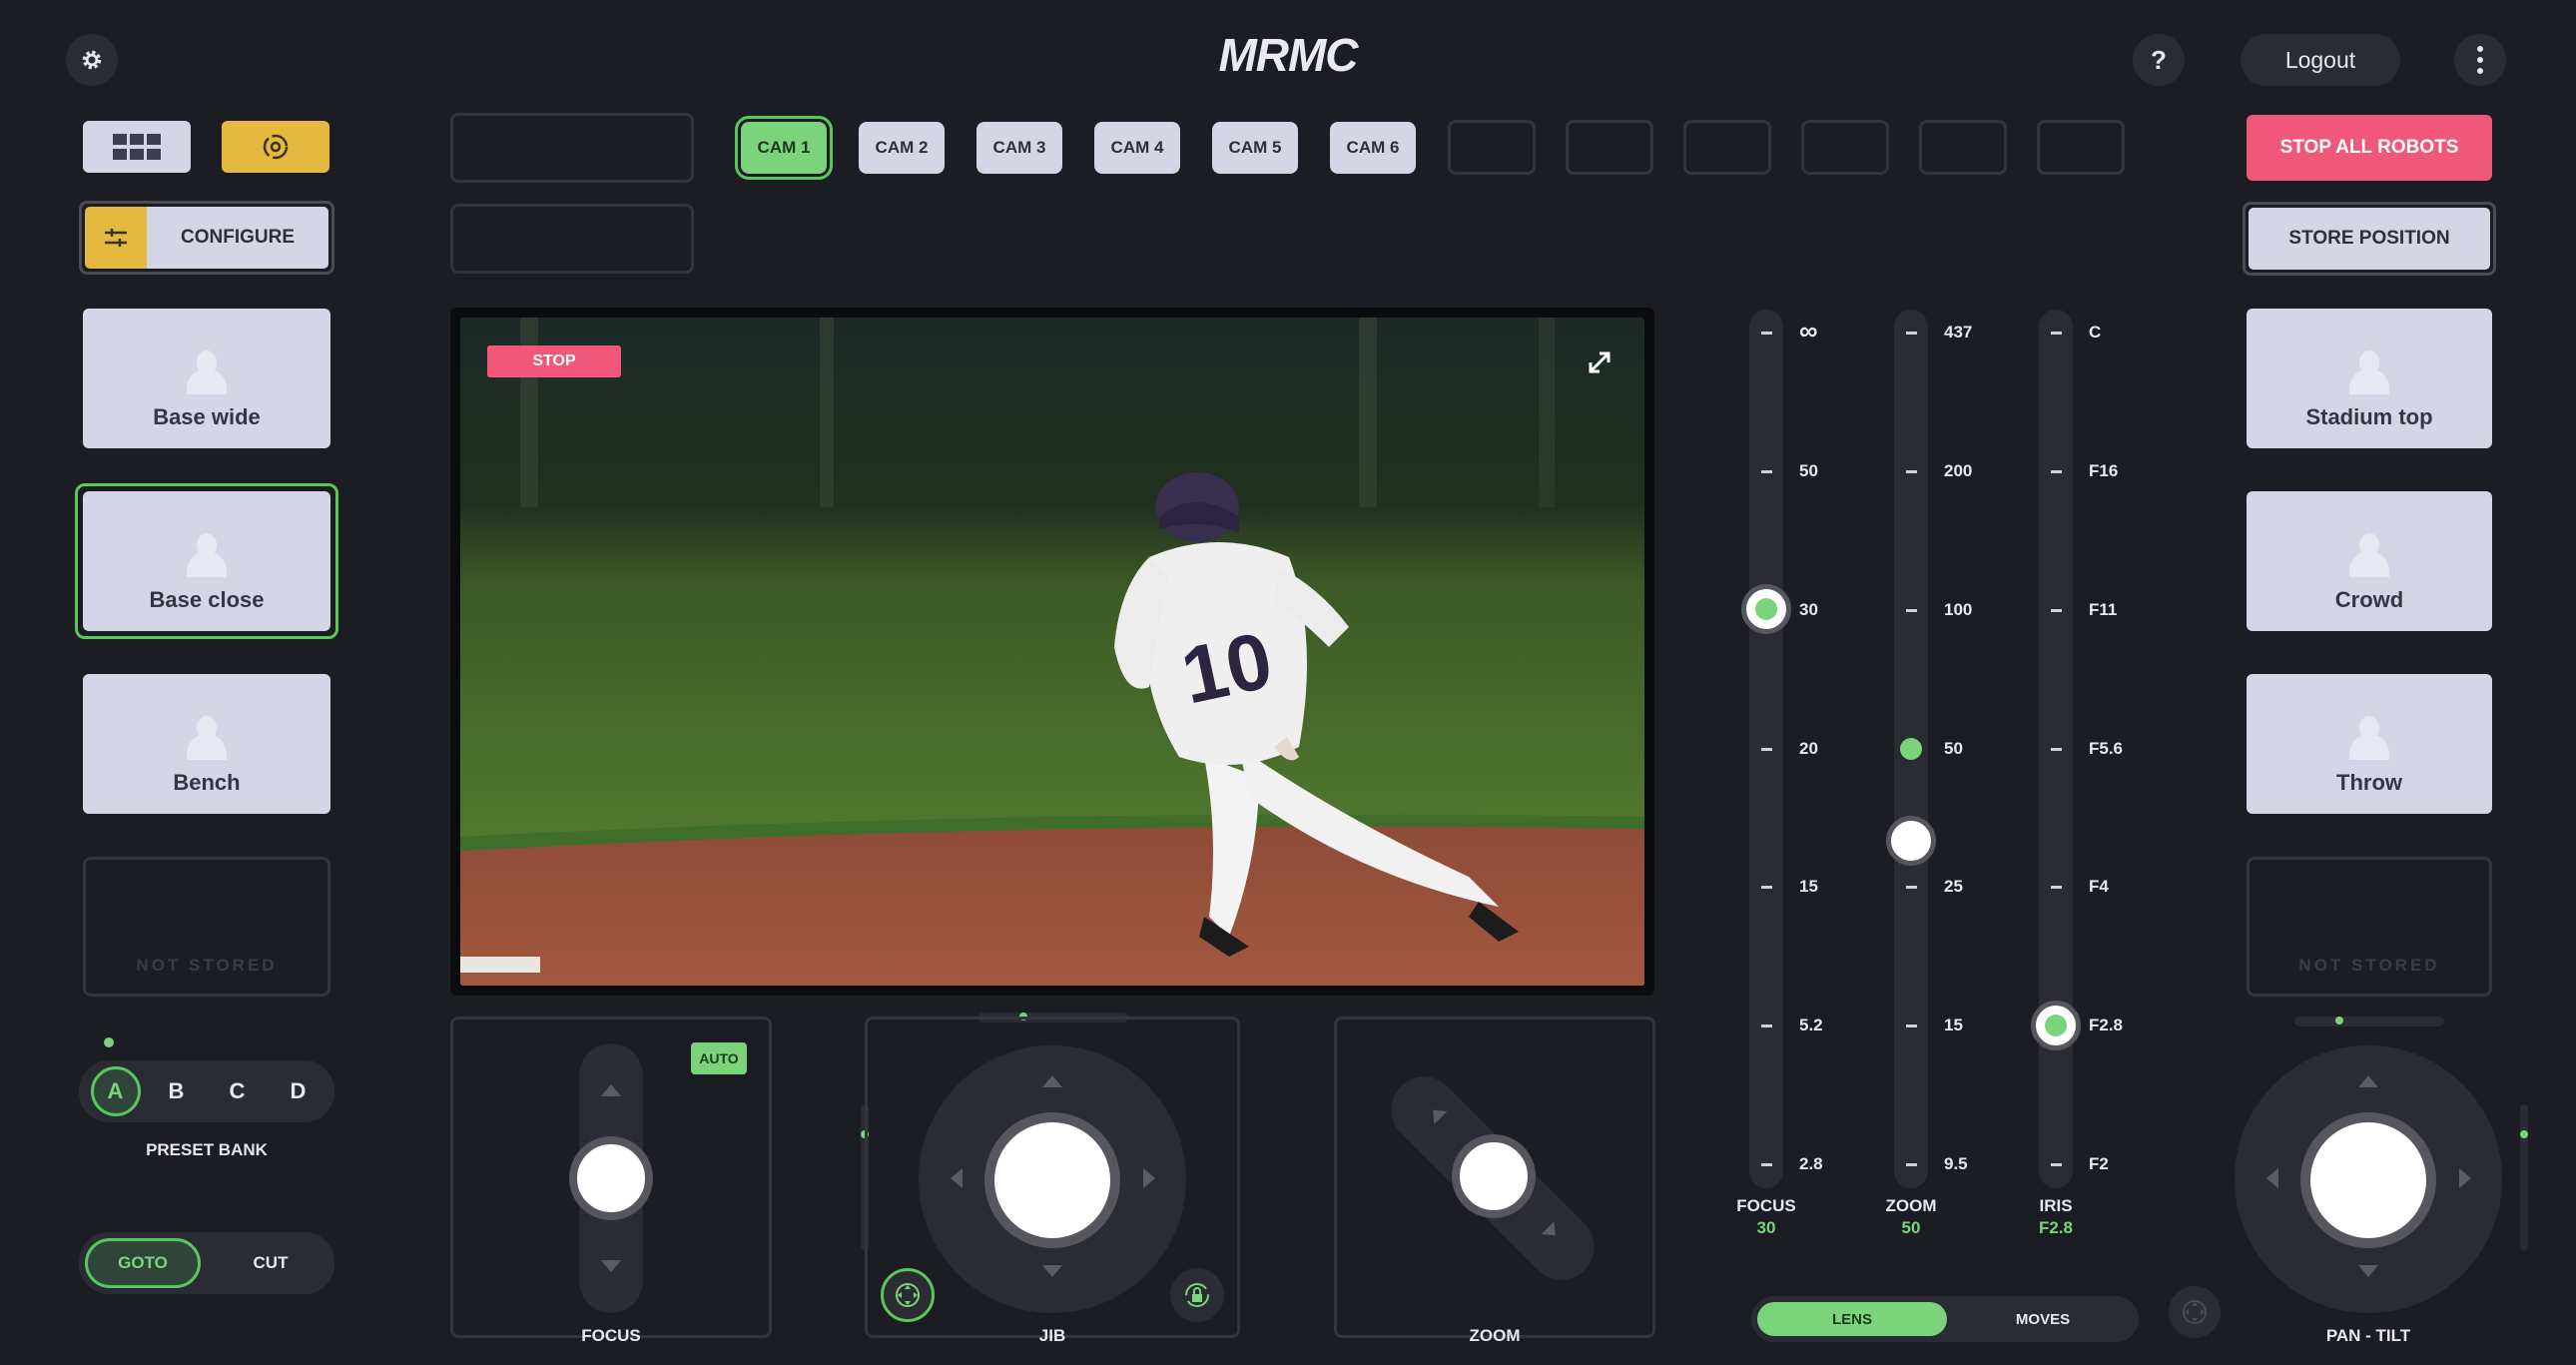 This screenshot has height=1365, width=2576. I want to click on store-position-button: STORE POSITION, so click(2369, 239).